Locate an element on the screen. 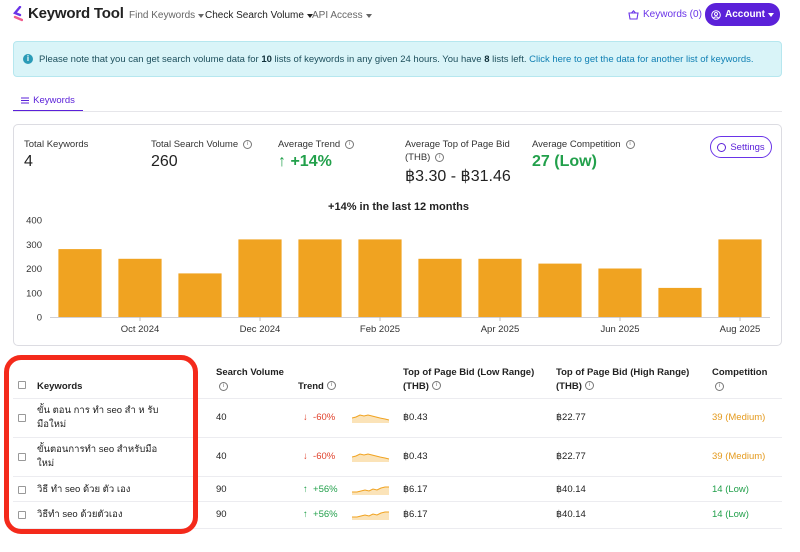 This screenshot has height=552, width=800. y-tick-label: 100 is located at coordinates (34, 293).